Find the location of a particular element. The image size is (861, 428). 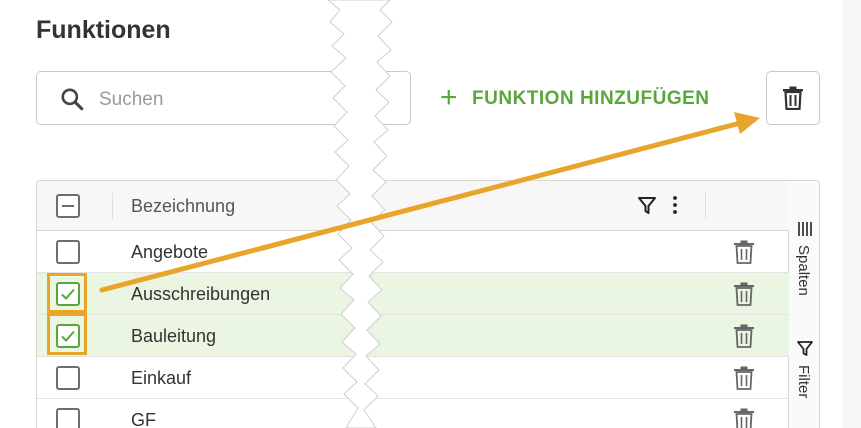

filter-panel-icon is located at coordinates (805, 348).